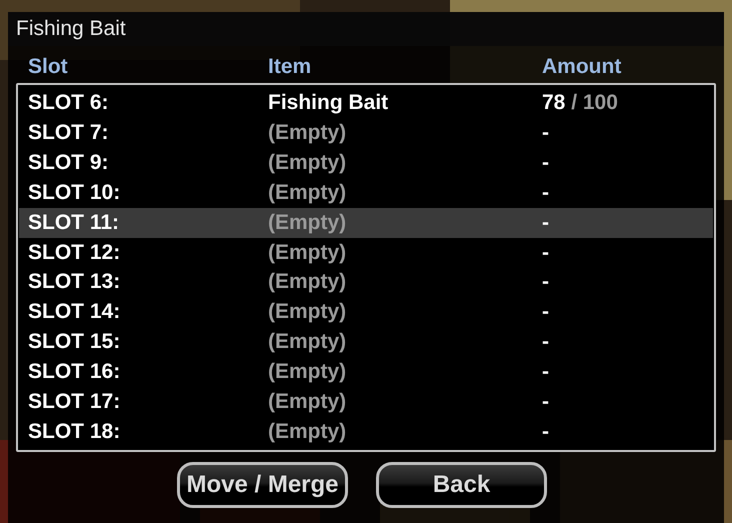  What do you see at coordinates (290, 66) in the screenshot?
I see `column-header: Item` at bounding box center [290, 66].